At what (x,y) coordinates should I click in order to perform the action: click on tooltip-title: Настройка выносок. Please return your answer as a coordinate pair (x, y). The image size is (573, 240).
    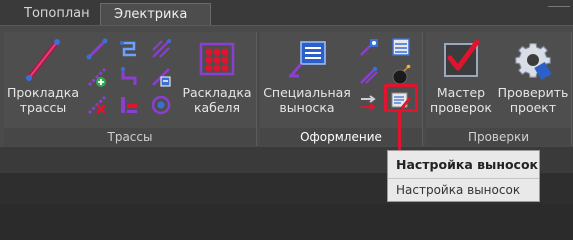
    Looking at the image, I should click on (467, 164).